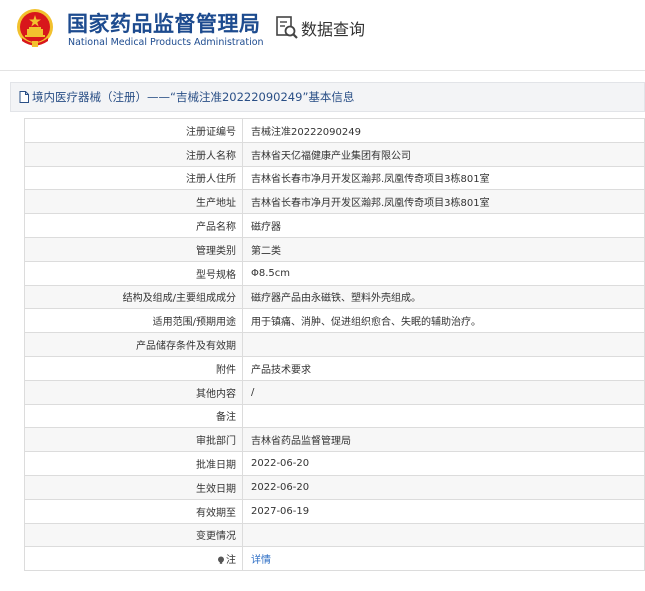 The image size is (645, 591). Describe the element at coordinates (24, 97) in the screenshot. I see `document-icon` at that location.